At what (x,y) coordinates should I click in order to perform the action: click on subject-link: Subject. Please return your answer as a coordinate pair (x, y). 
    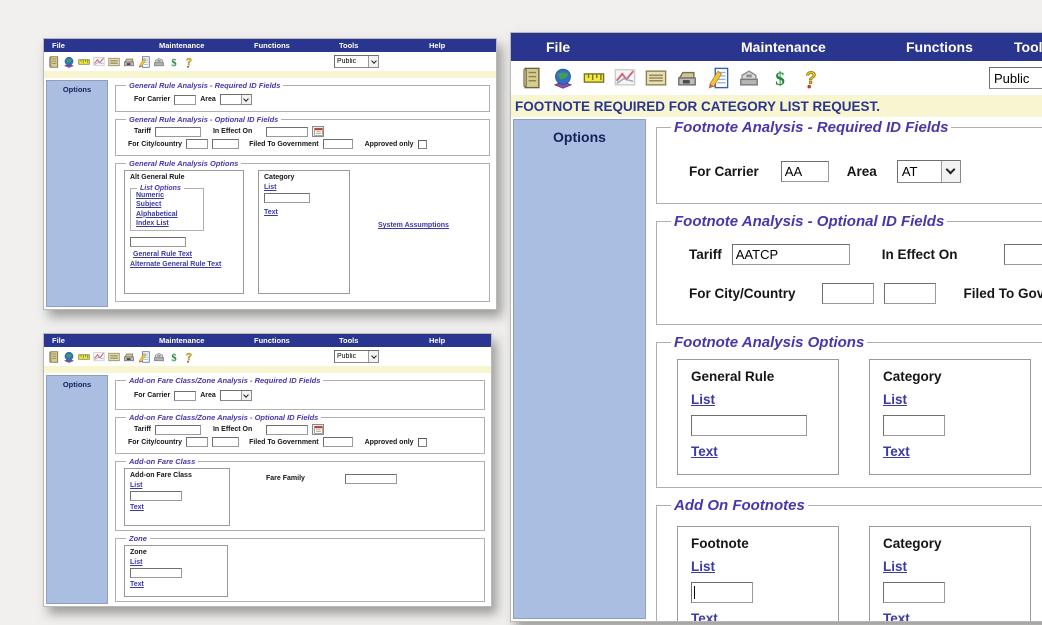
    Looking at the image, I should click on (167, 204).